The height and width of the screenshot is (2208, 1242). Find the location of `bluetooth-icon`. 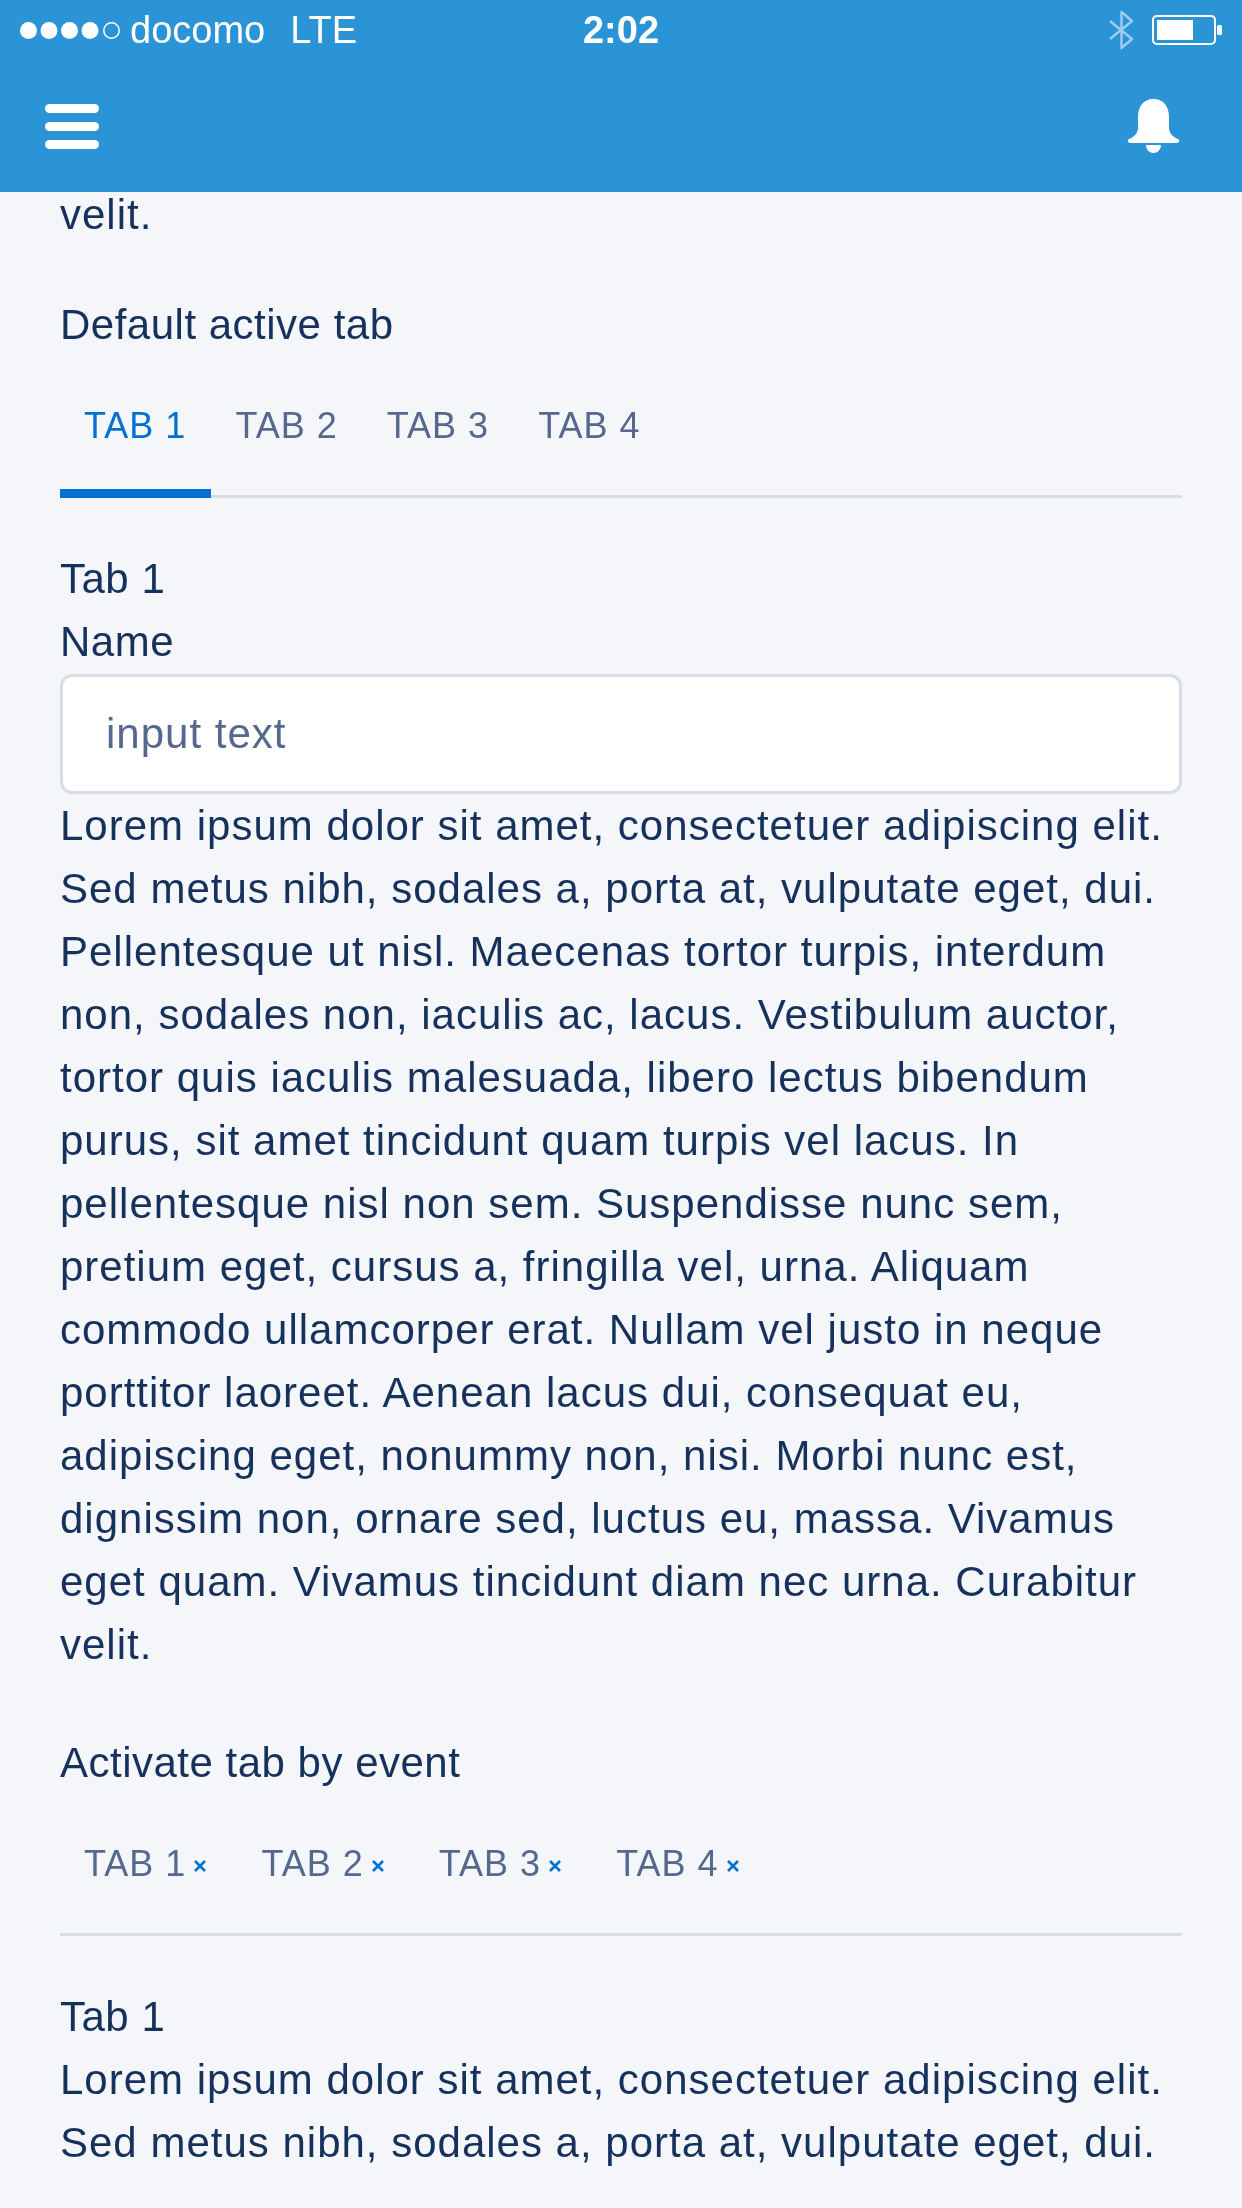

bluetooth-icon is located at coordinates (1121, 30).